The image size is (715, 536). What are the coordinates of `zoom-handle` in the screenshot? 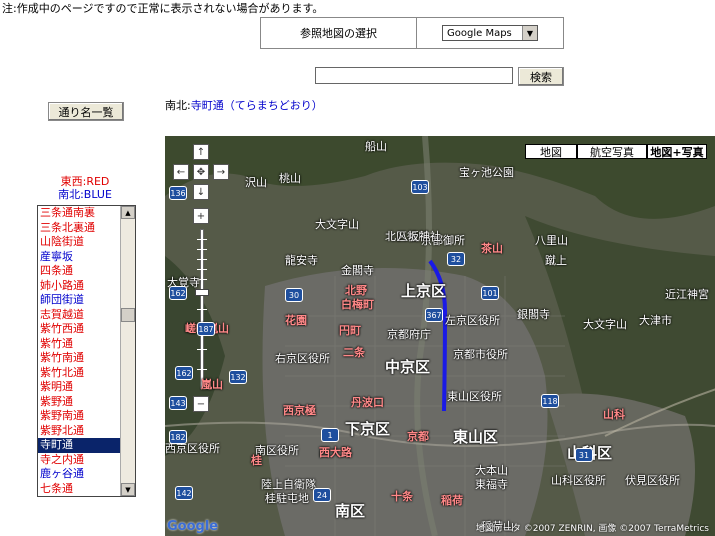 It's located at (202, 292).